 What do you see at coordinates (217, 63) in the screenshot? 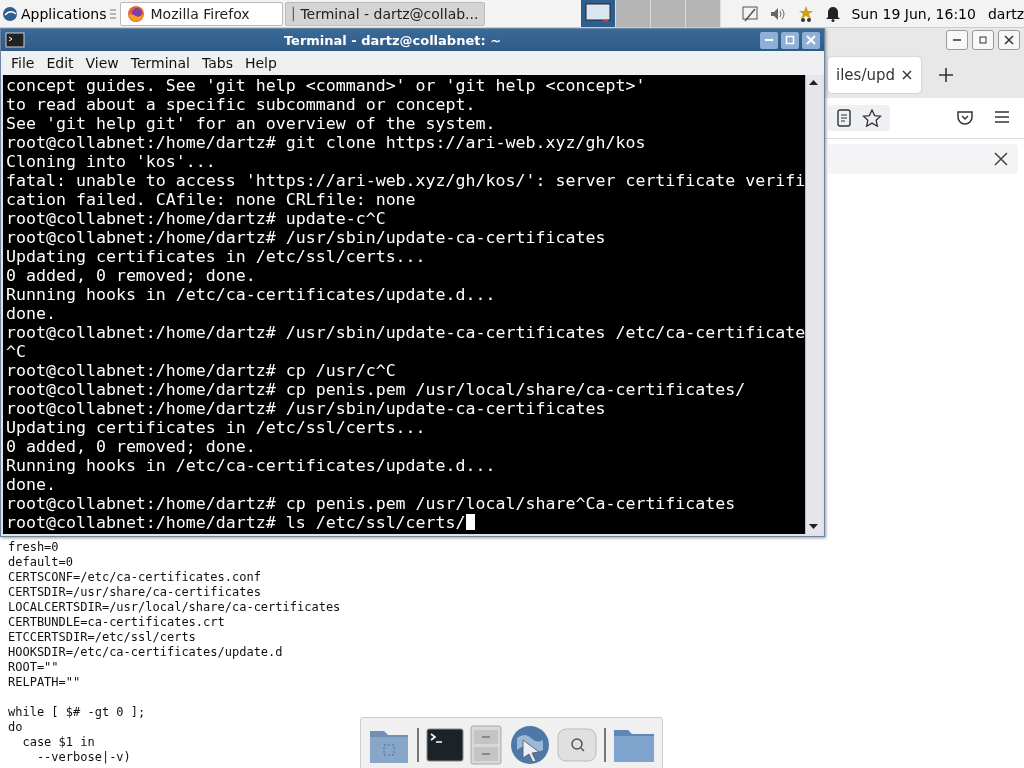
I see `menu-item: Tabs` at bounding box center [217, 63].